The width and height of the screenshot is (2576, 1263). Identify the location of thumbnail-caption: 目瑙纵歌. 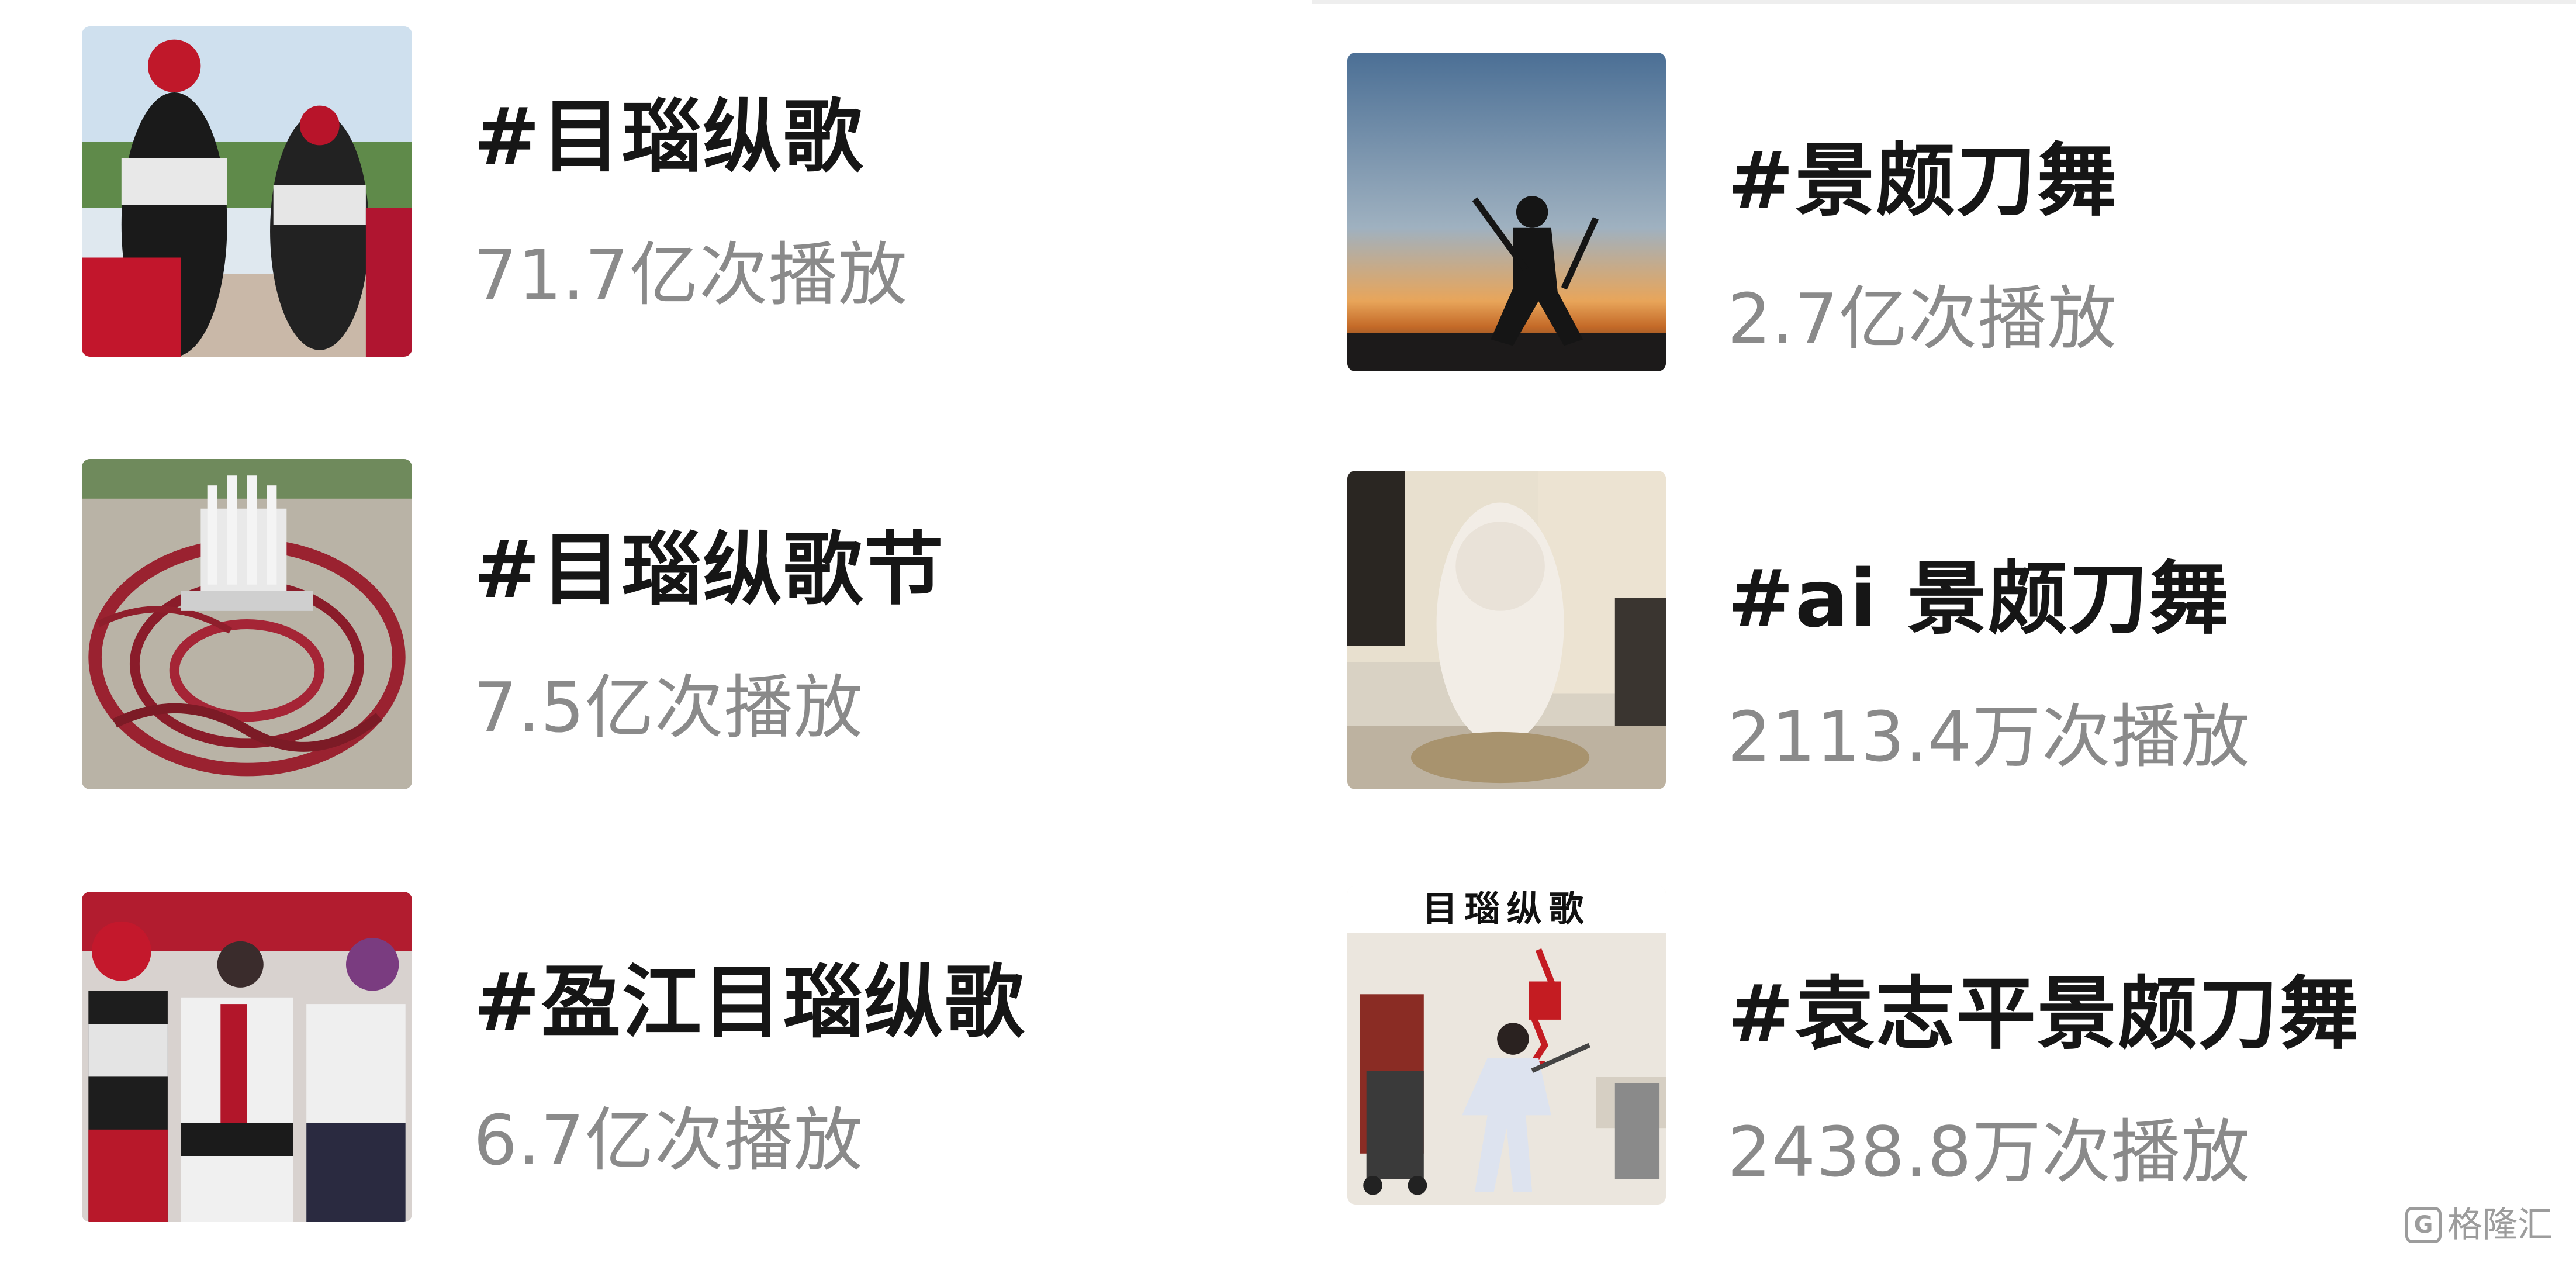
(1506, 909).